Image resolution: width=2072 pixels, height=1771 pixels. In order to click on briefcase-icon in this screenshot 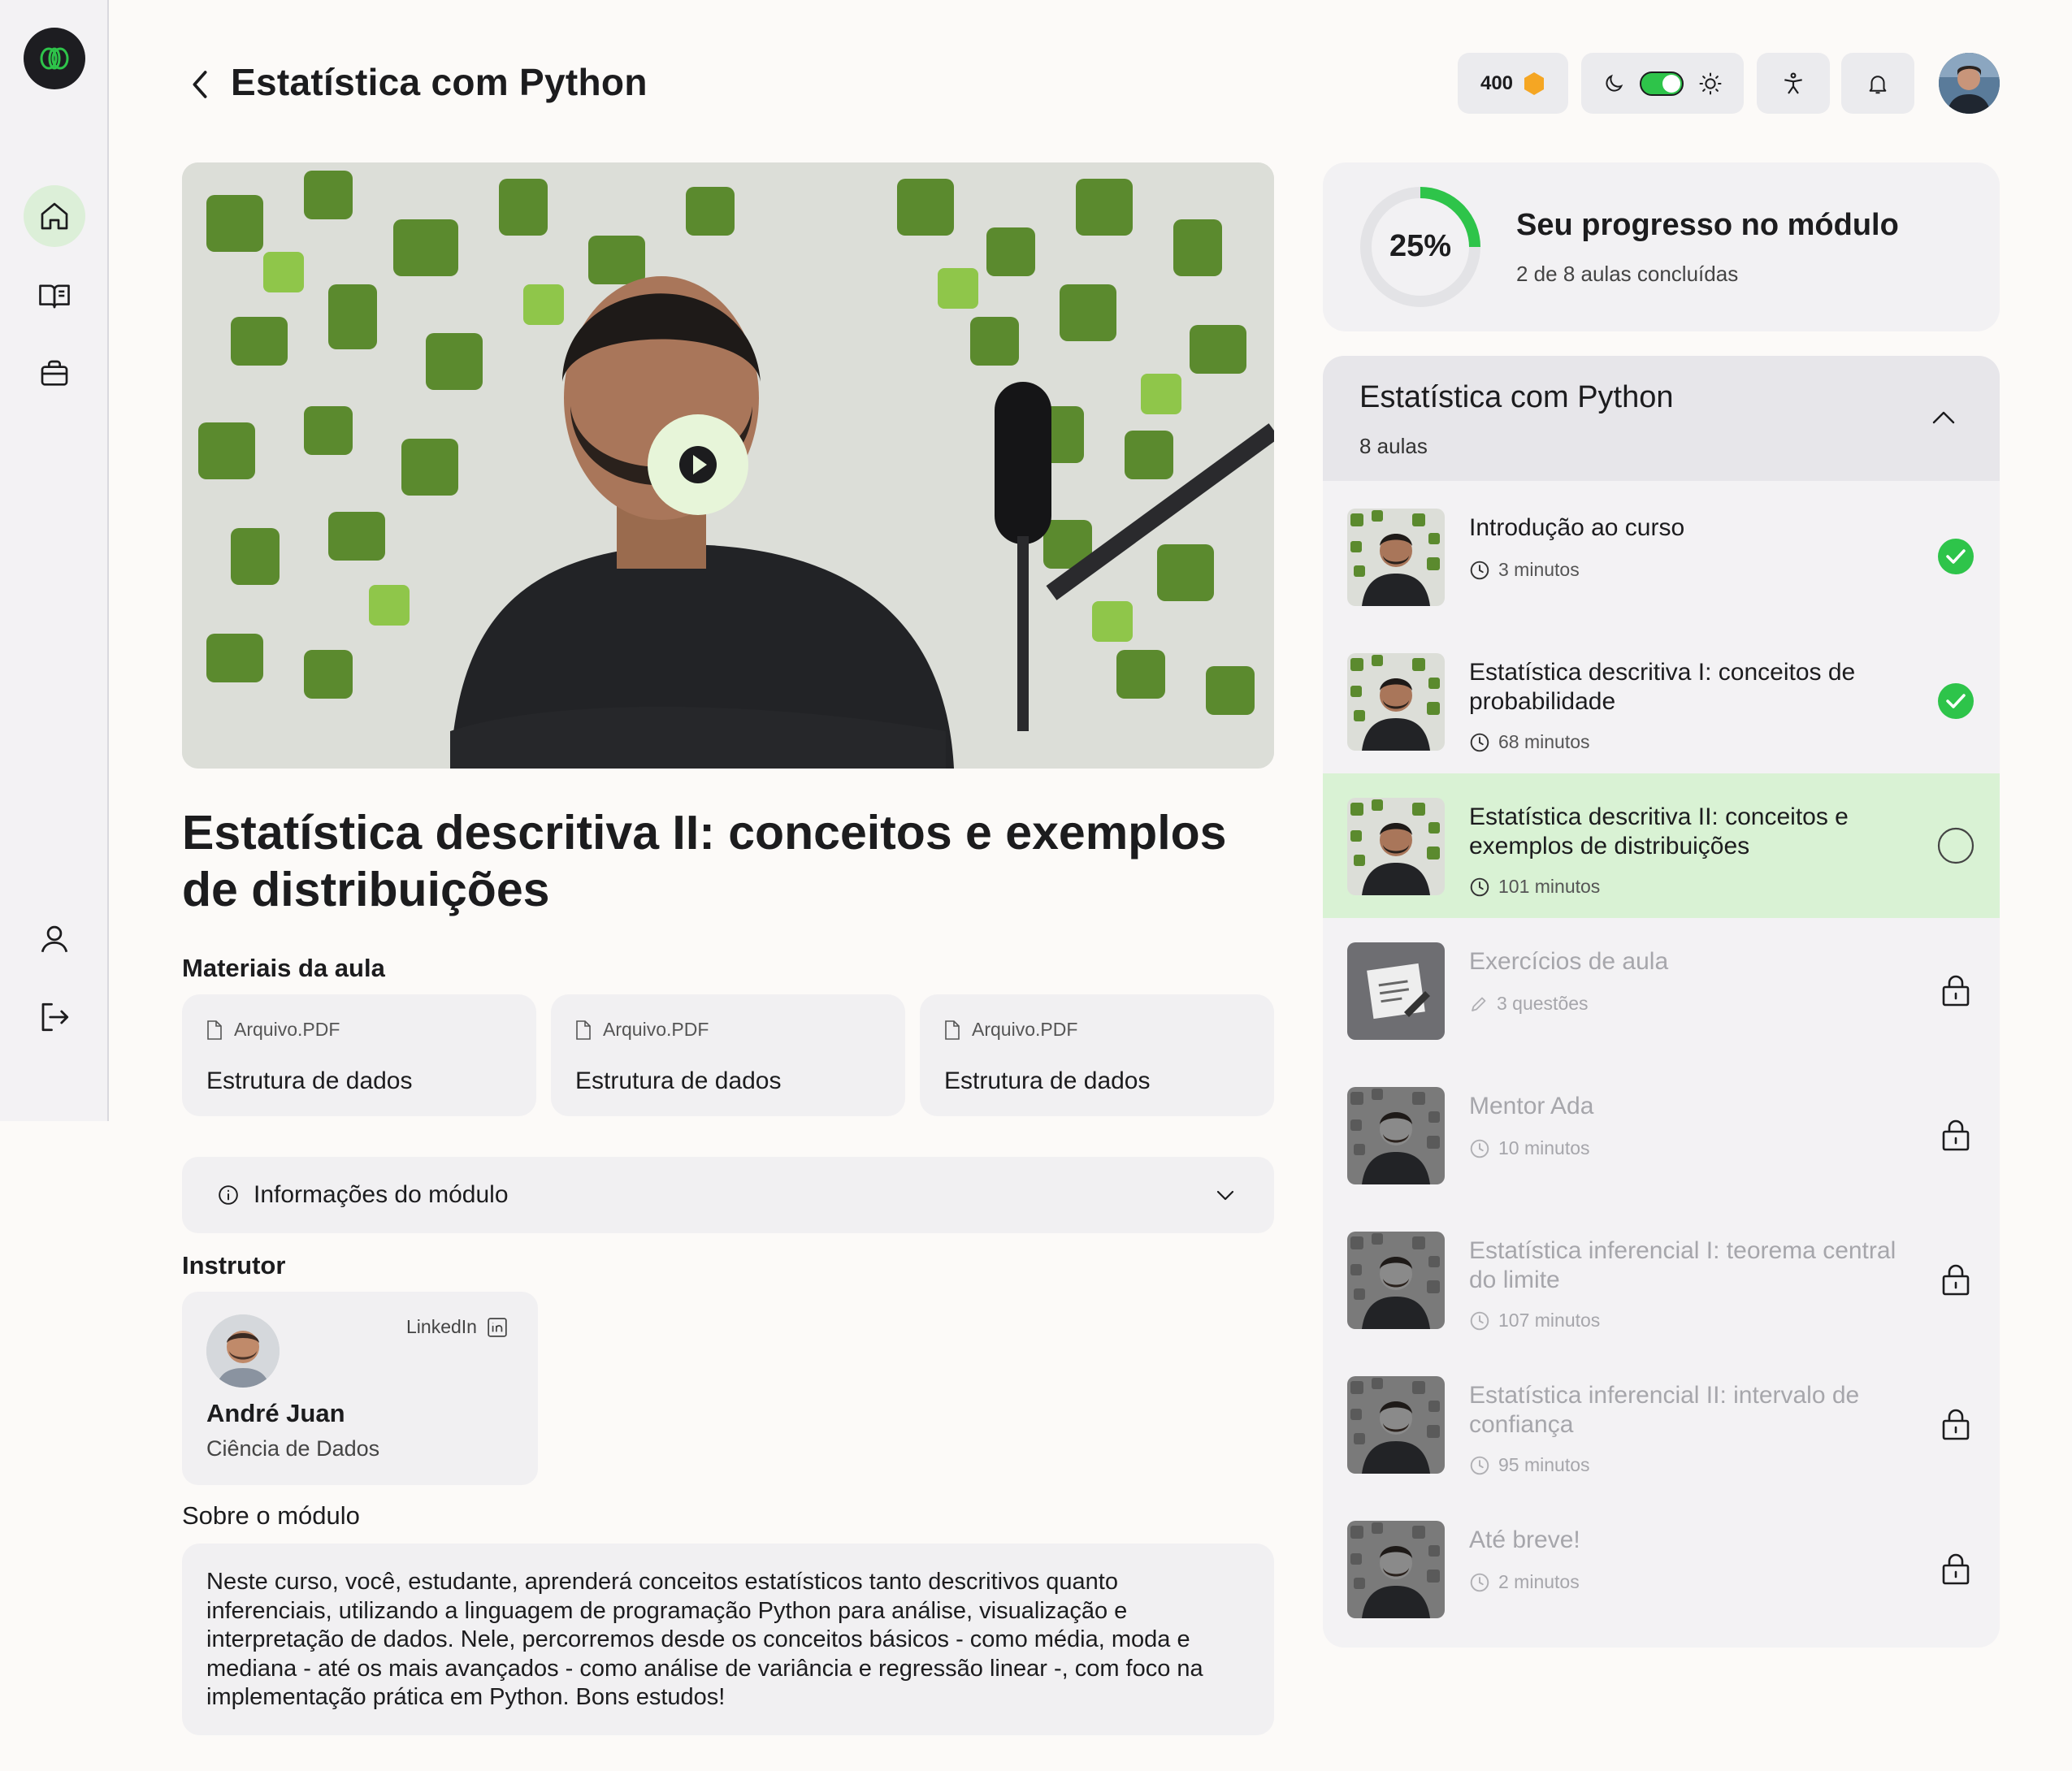, I will do `click(54, 373)`.